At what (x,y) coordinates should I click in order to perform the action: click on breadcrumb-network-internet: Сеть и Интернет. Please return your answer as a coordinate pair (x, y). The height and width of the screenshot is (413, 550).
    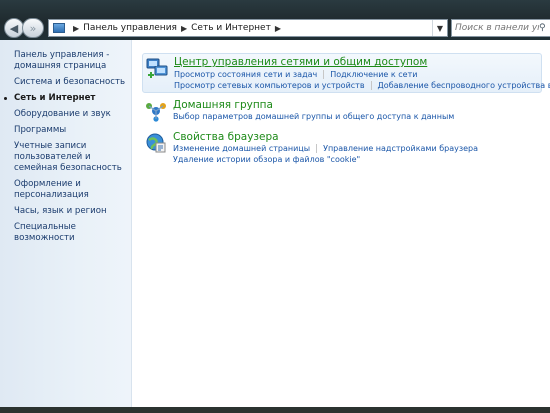
    Looking at the image, I should click on (231, 28).